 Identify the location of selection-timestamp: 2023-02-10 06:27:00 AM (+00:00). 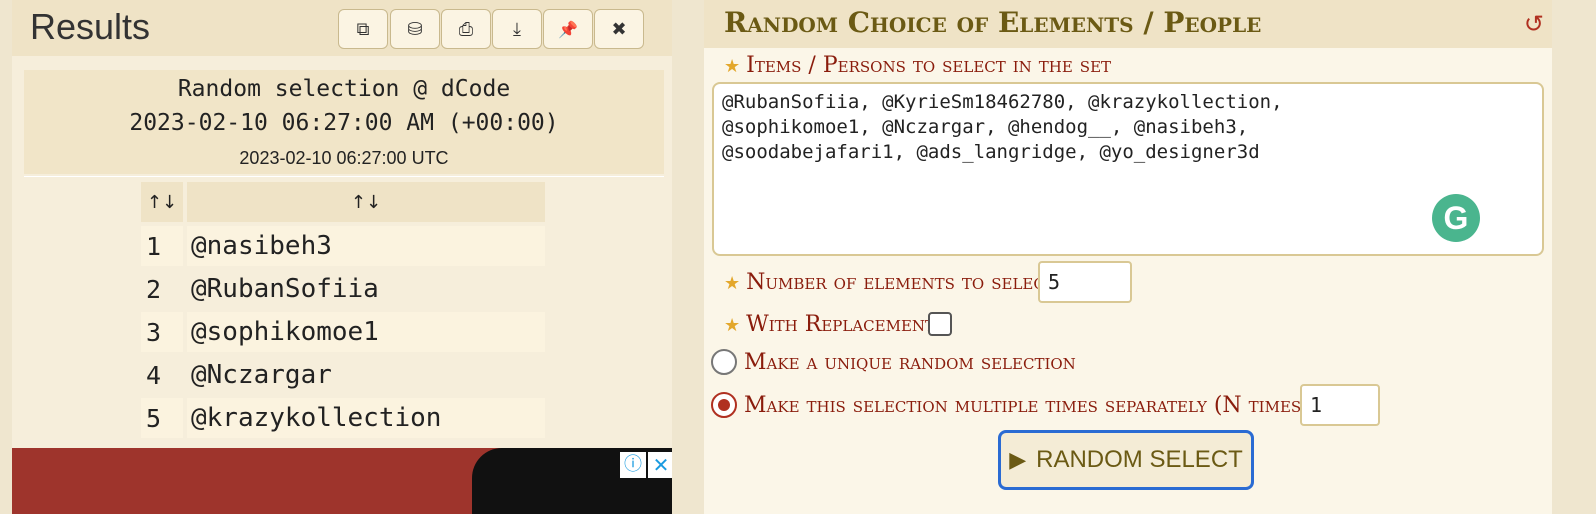
(344, 123).